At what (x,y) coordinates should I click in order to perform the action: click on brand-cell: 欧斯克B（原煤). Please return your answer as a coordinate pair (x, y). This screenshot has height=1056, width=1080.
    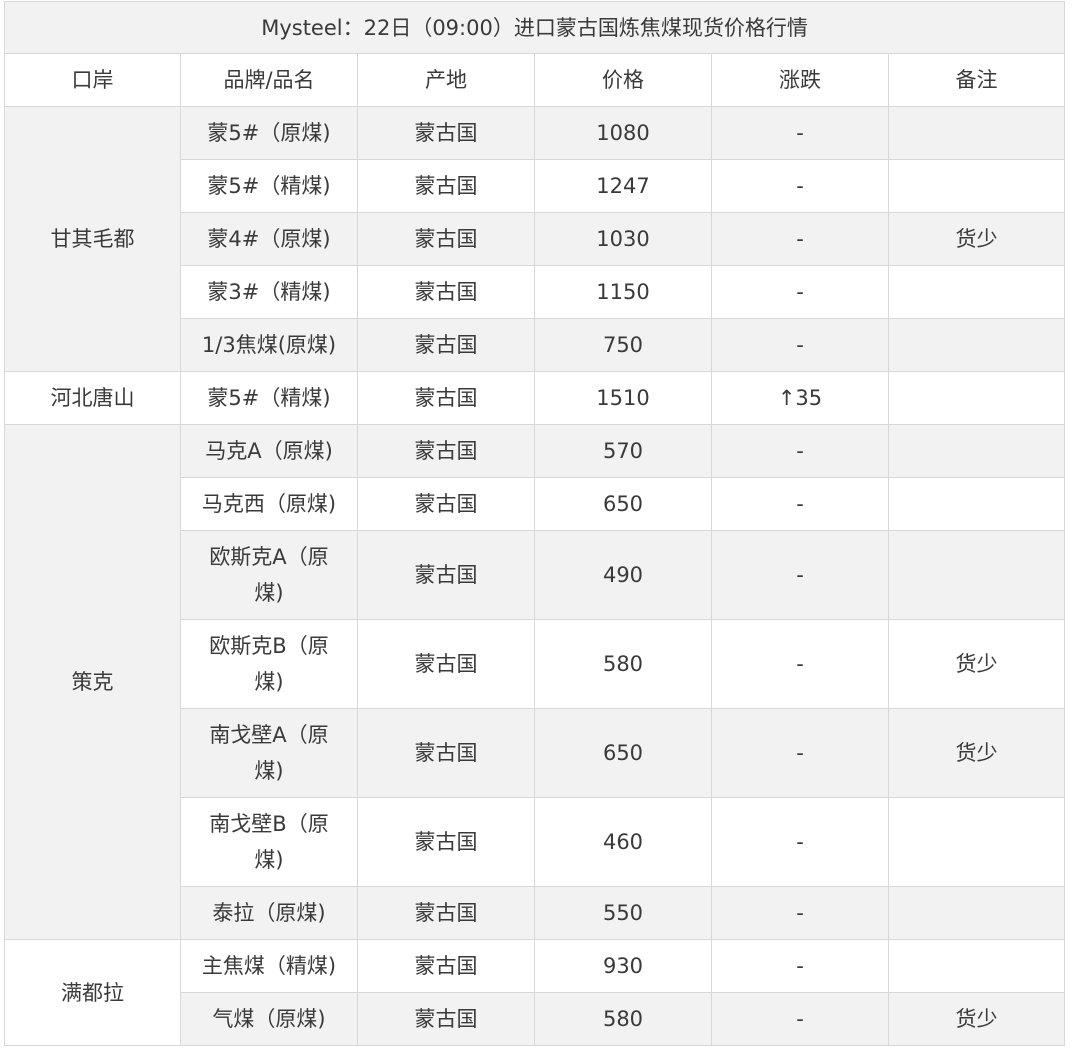
    Looking at the image, I should click on (269, 664).